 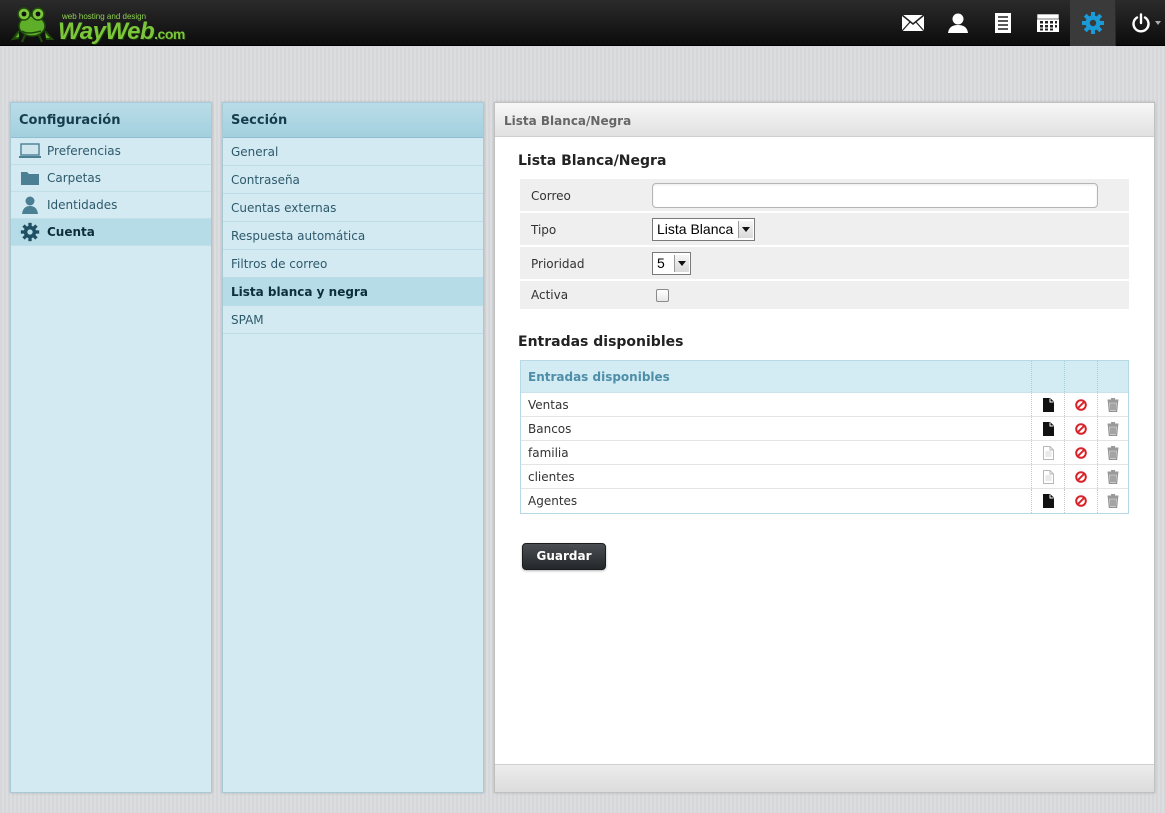 I want to click on prioridad-label: Prioridad, so click(x=558, y=264).